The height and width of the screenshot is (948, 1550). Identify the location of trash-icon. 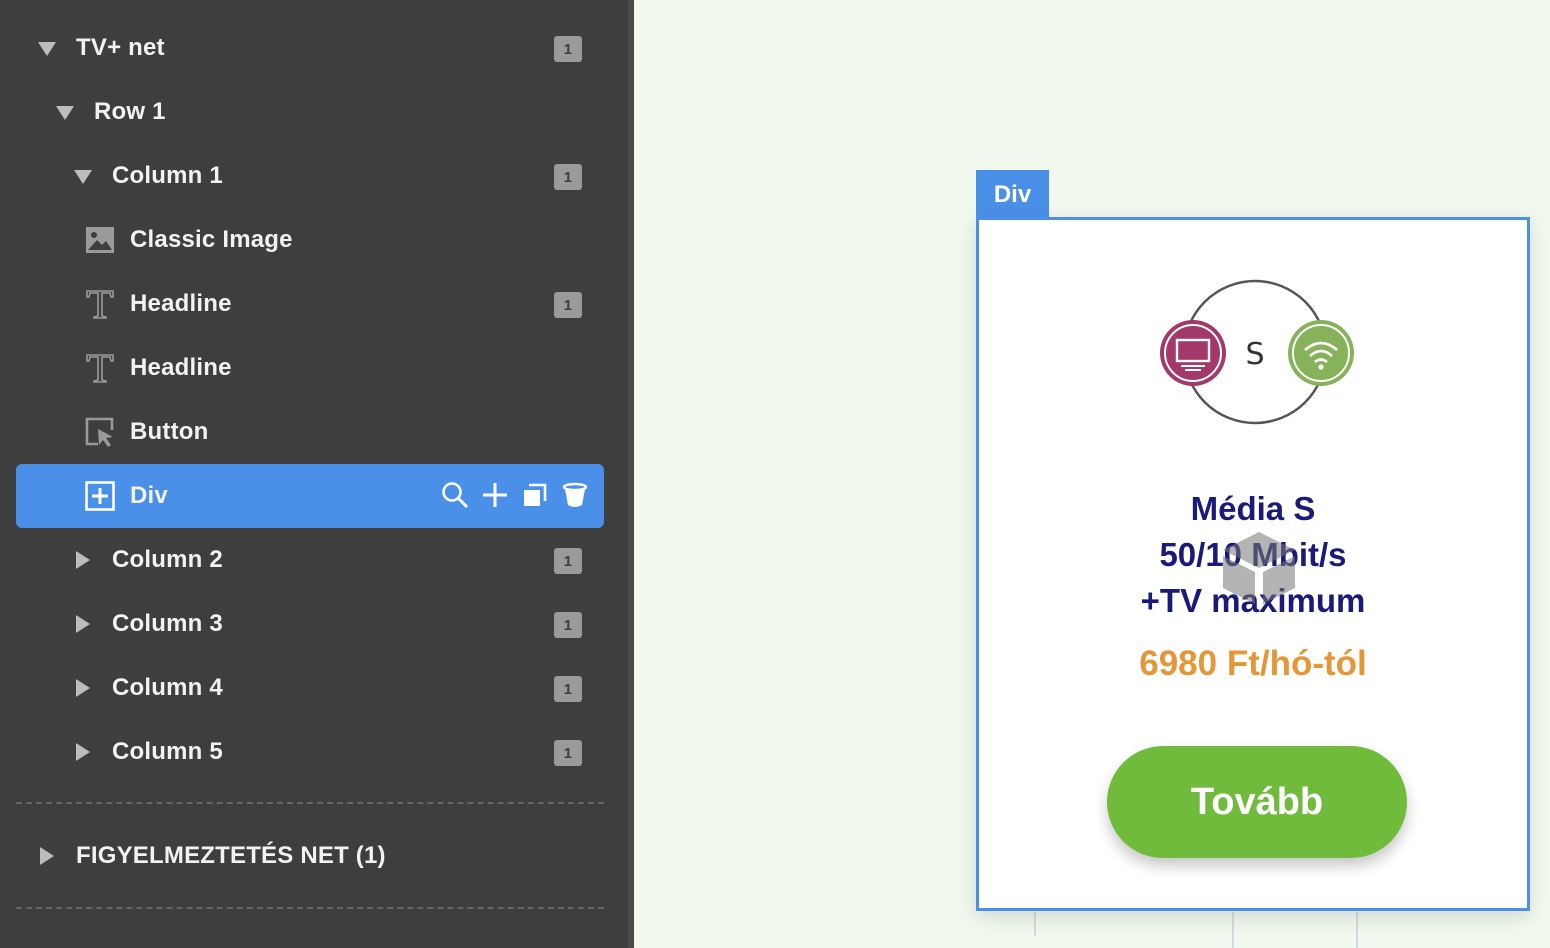
(575, 495).